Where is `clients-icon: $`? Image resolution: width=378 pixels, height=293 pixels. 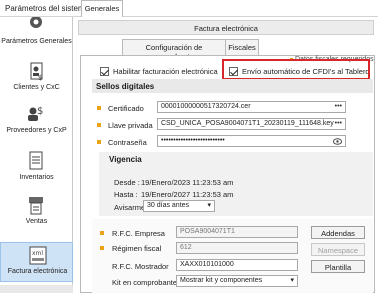
clients-icon: $ is located at coordinates (36, 72).